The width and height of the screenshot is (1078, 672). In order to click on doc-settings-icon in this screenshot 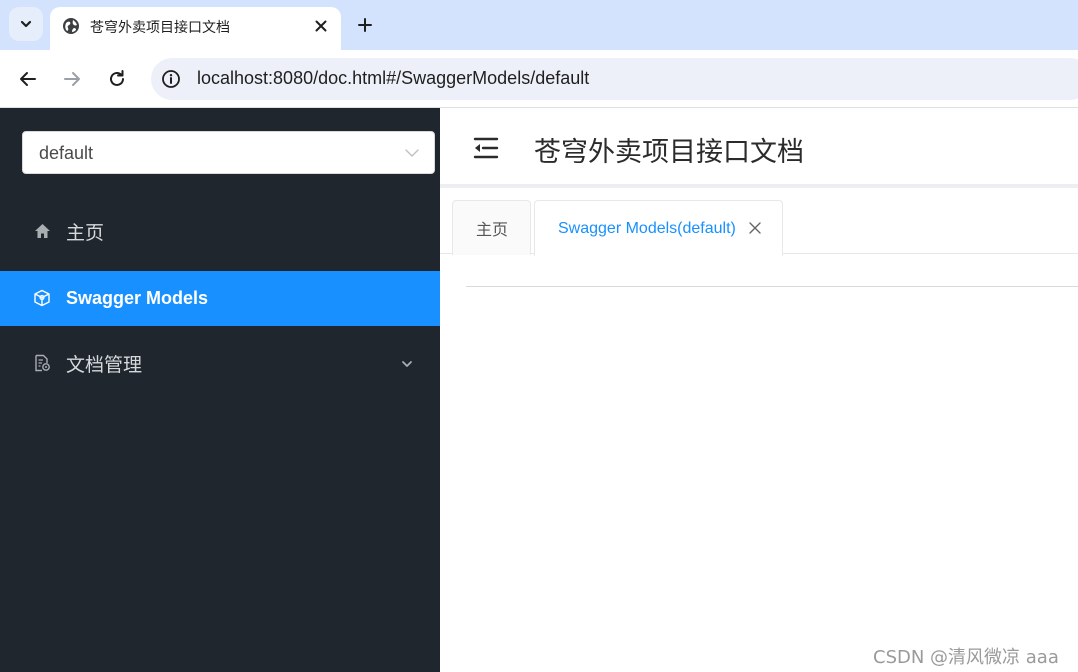, I will do `click(42, 363)`.